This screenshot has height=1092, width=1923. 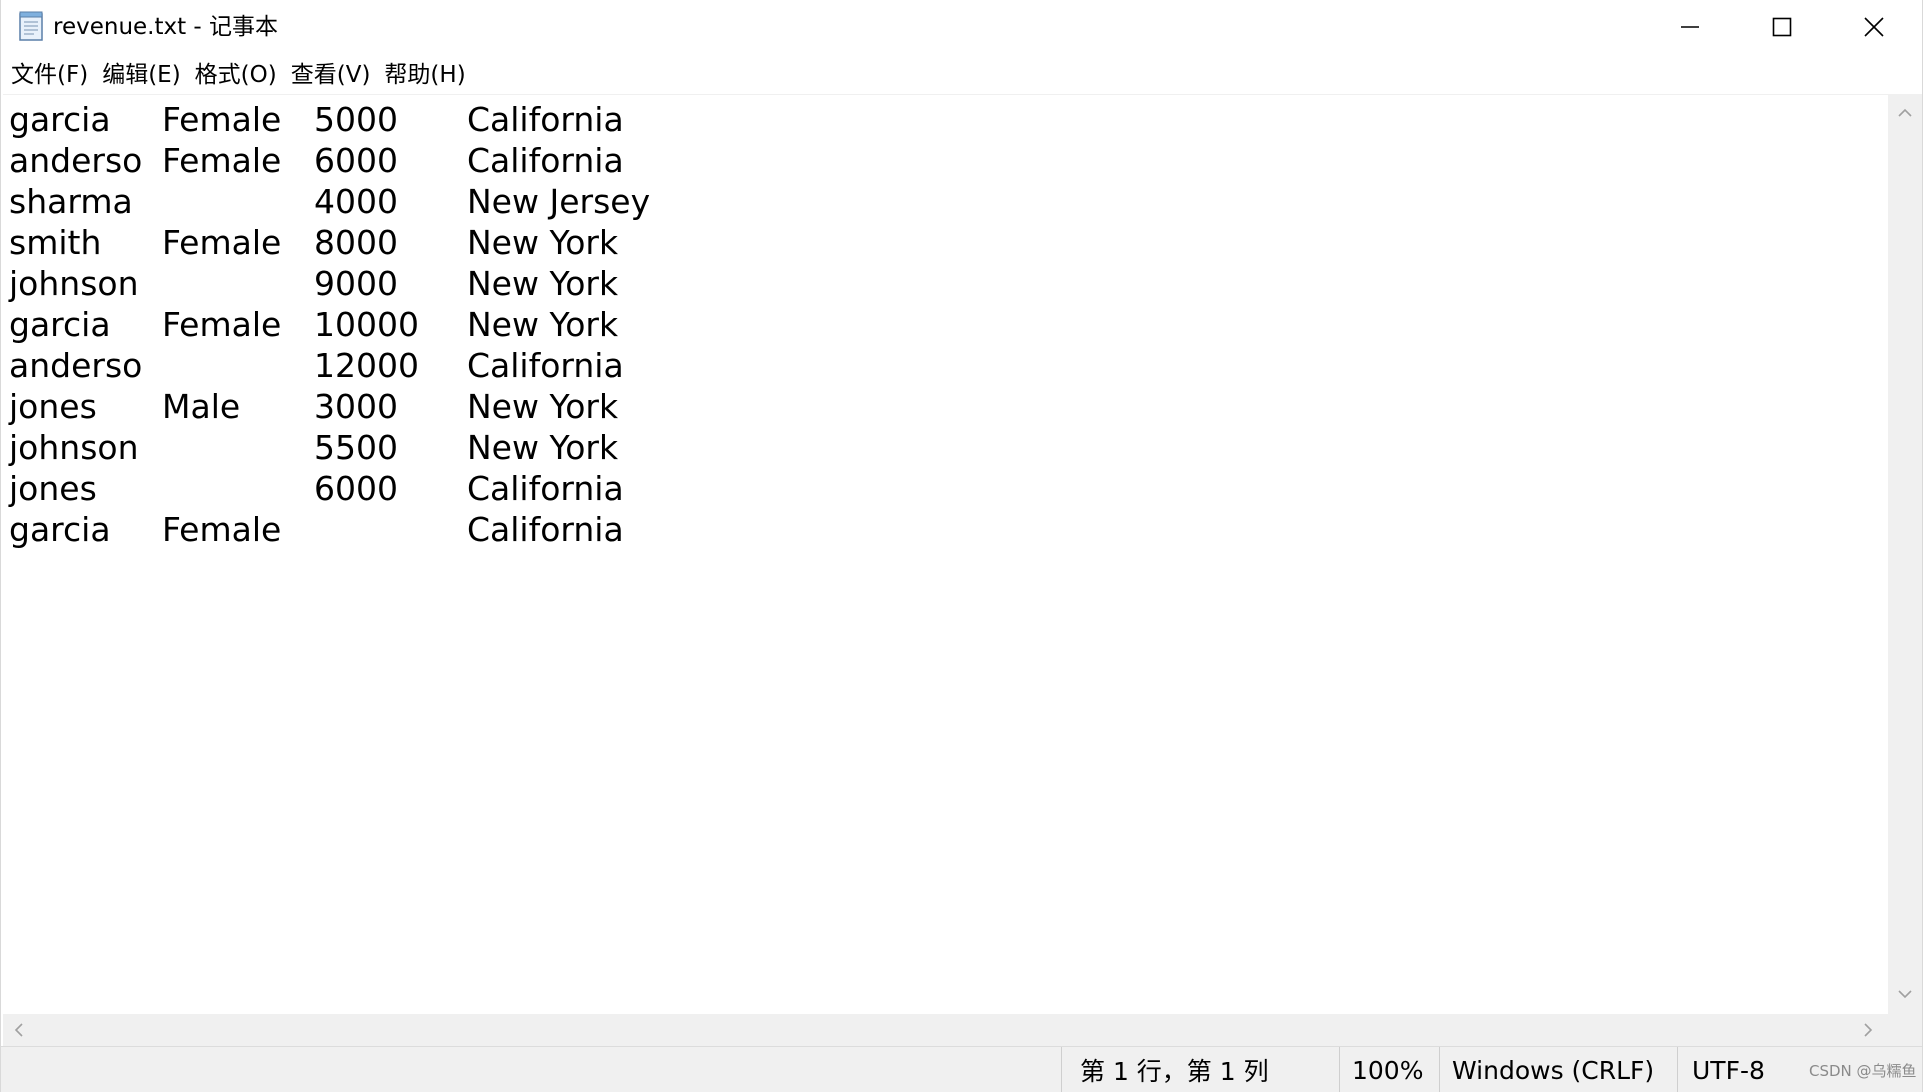 I want to click on status-bar: 第 1 行，第 1 列 100% Windows (CRLF) UTF-8, so click(x=961, y=1069).